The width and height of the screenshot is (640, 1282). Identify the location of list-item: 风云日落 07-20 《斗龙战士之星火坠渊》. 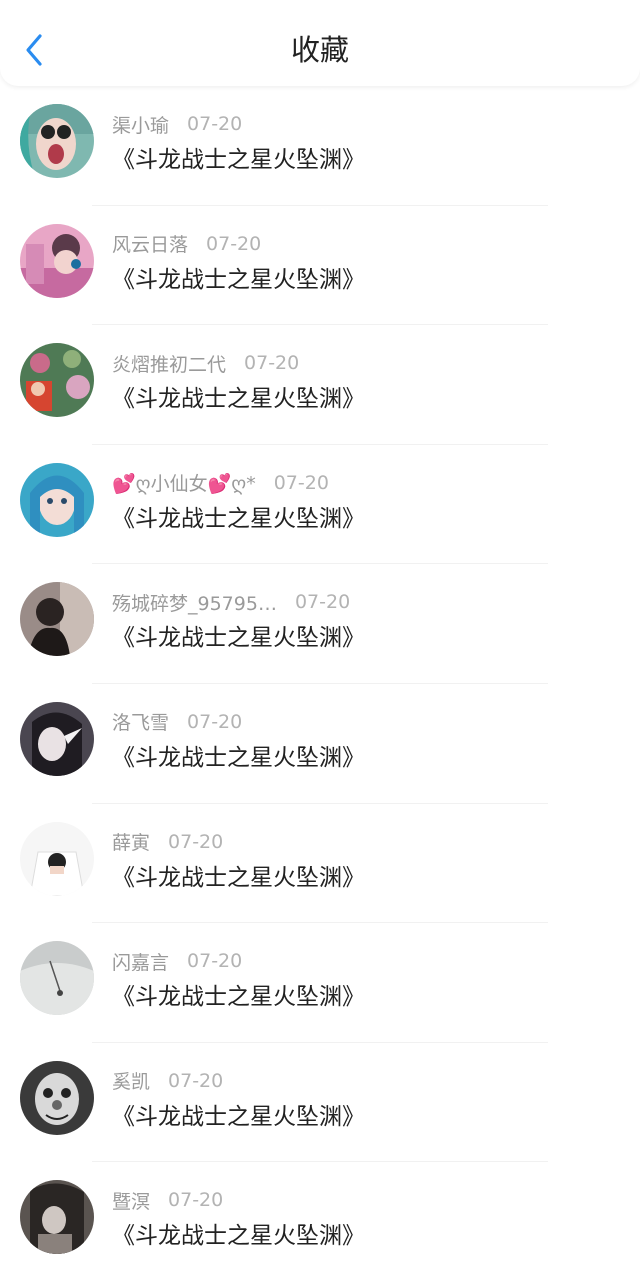
(320, 266).